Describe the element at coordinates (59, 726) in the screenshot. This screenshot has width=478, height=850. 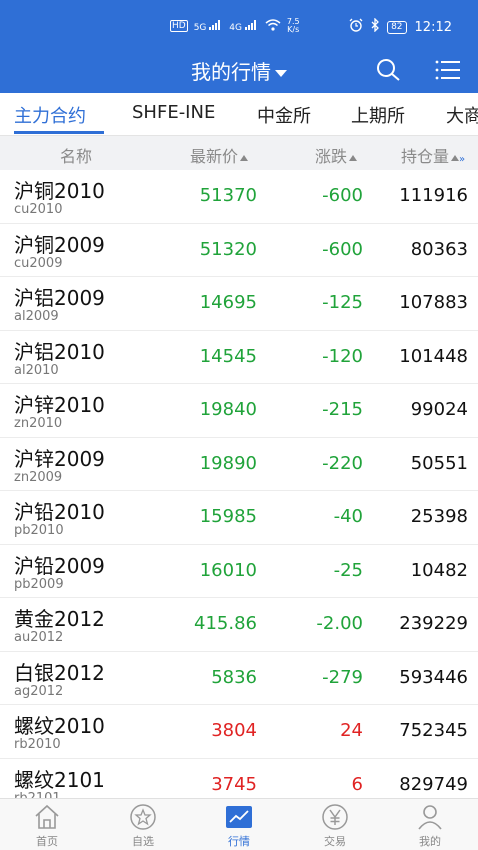
I see `contract-name: 螺纹2010` at that location.